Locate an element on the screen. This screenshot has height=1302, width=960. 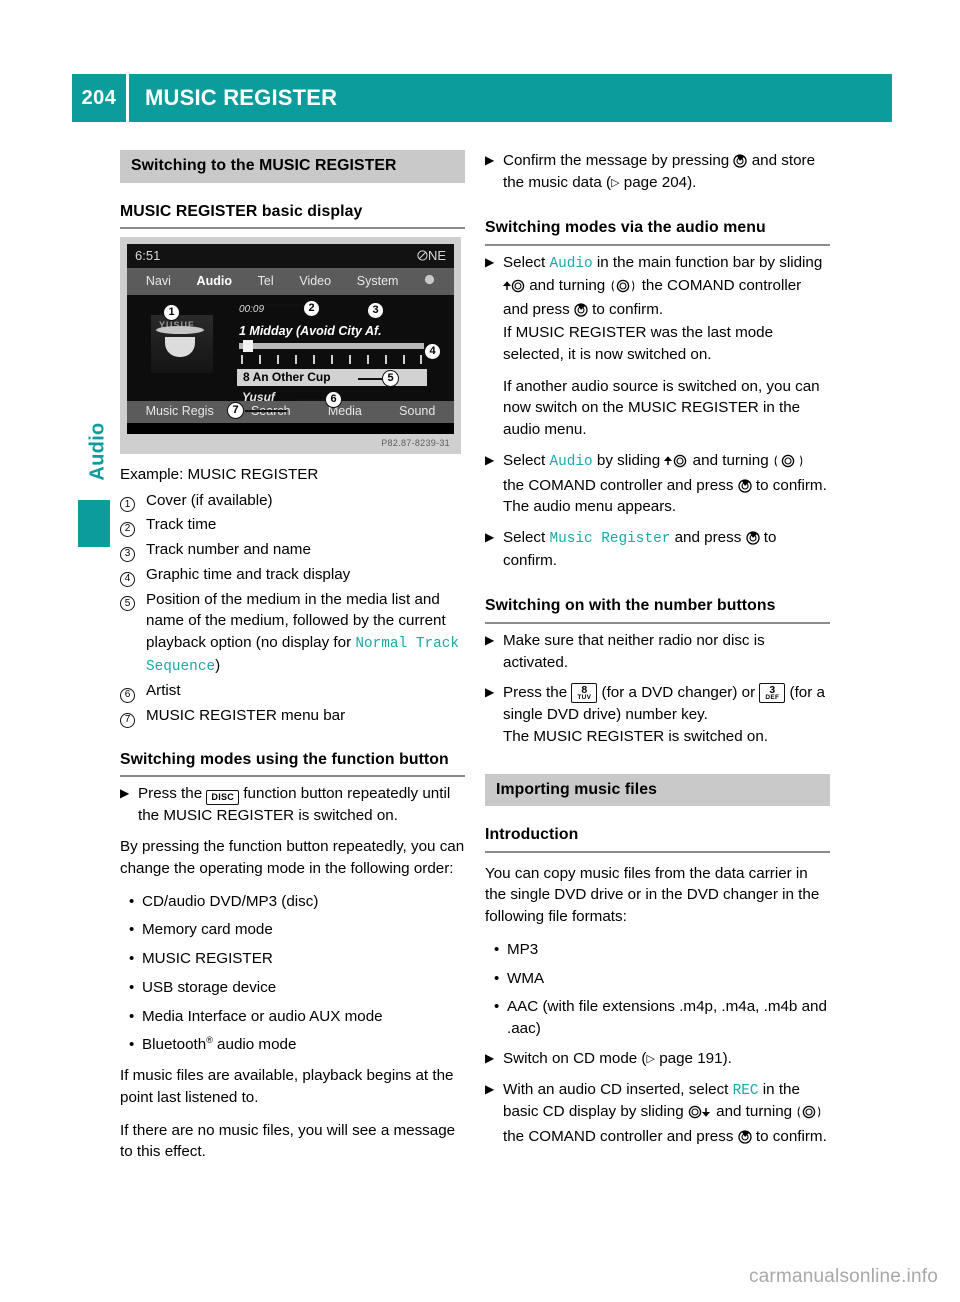
step-text: Switch on CD mode (▷ page 191). is located at coordinates (617, 1058).